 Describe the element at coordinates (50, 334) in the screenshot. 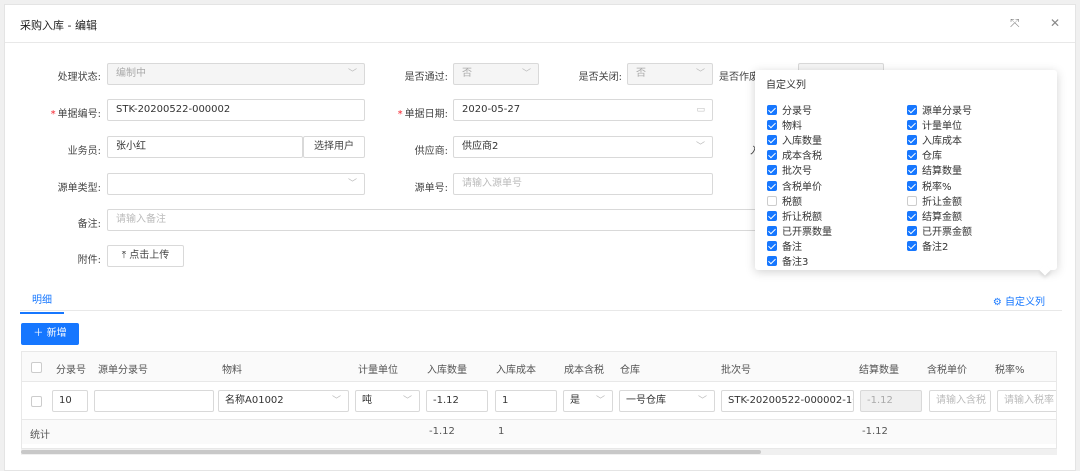

I see `add-button: ＋ 新增` at that location.